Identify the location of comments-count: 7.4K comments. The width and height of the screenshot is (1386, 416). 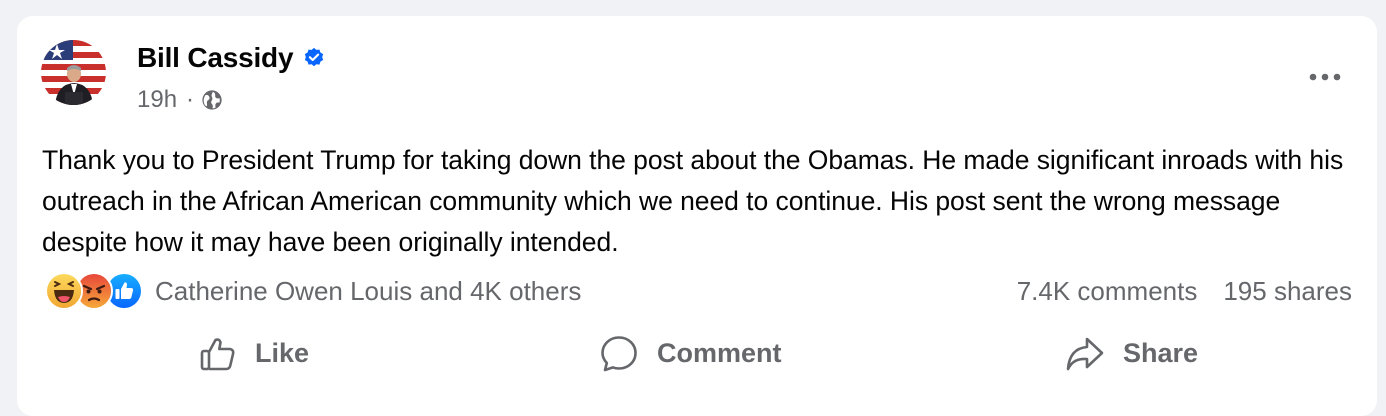
(1107, 291).